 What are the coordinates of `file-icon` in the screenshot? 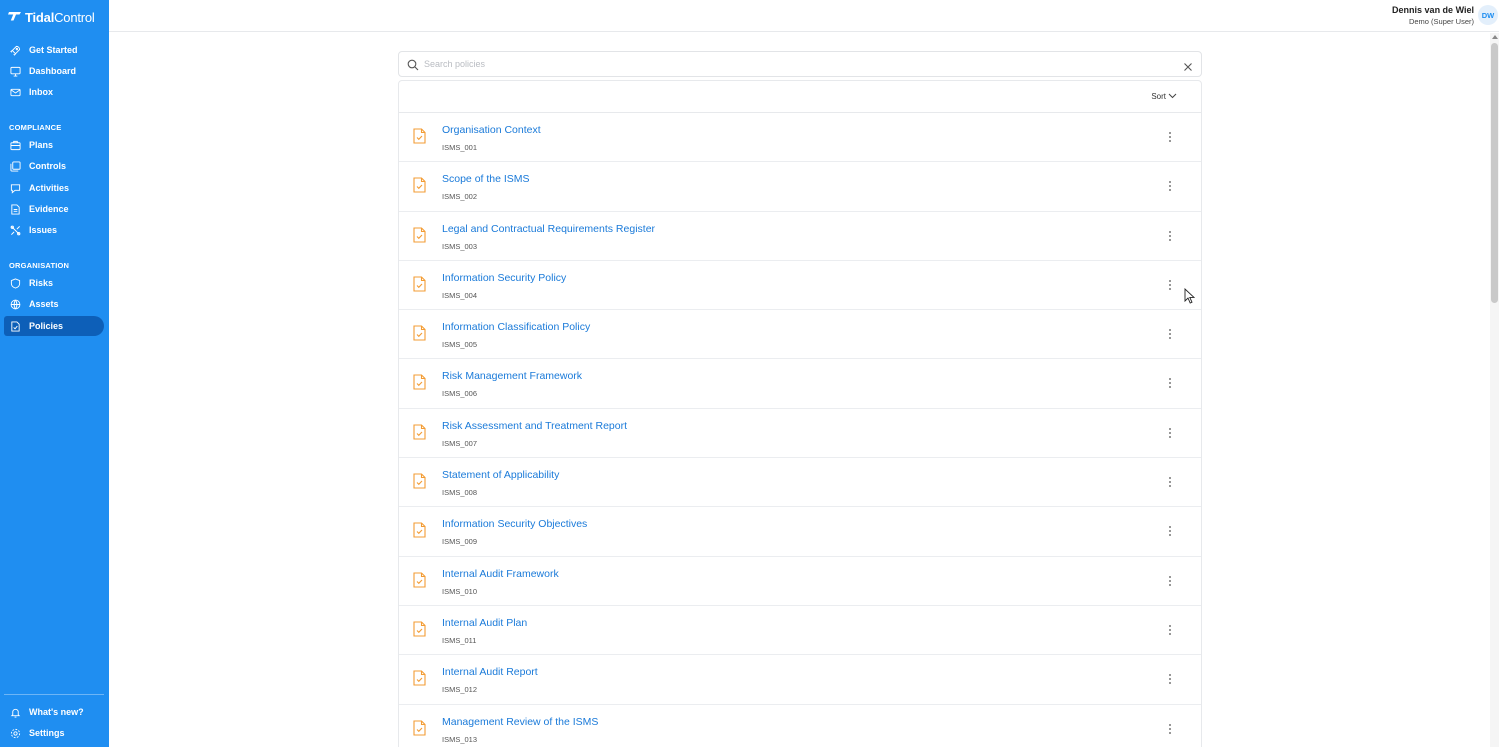 It's located at (15, 209).